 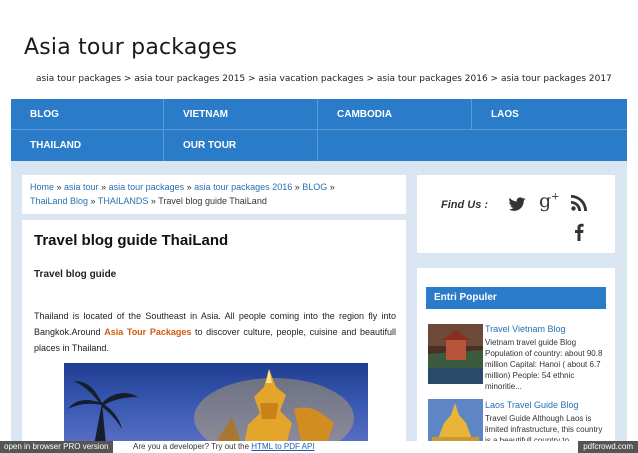 I want to click on nav-row-1: BLOG VIETNAM CAMBODIA LAOS, so click(x=319, y=114).